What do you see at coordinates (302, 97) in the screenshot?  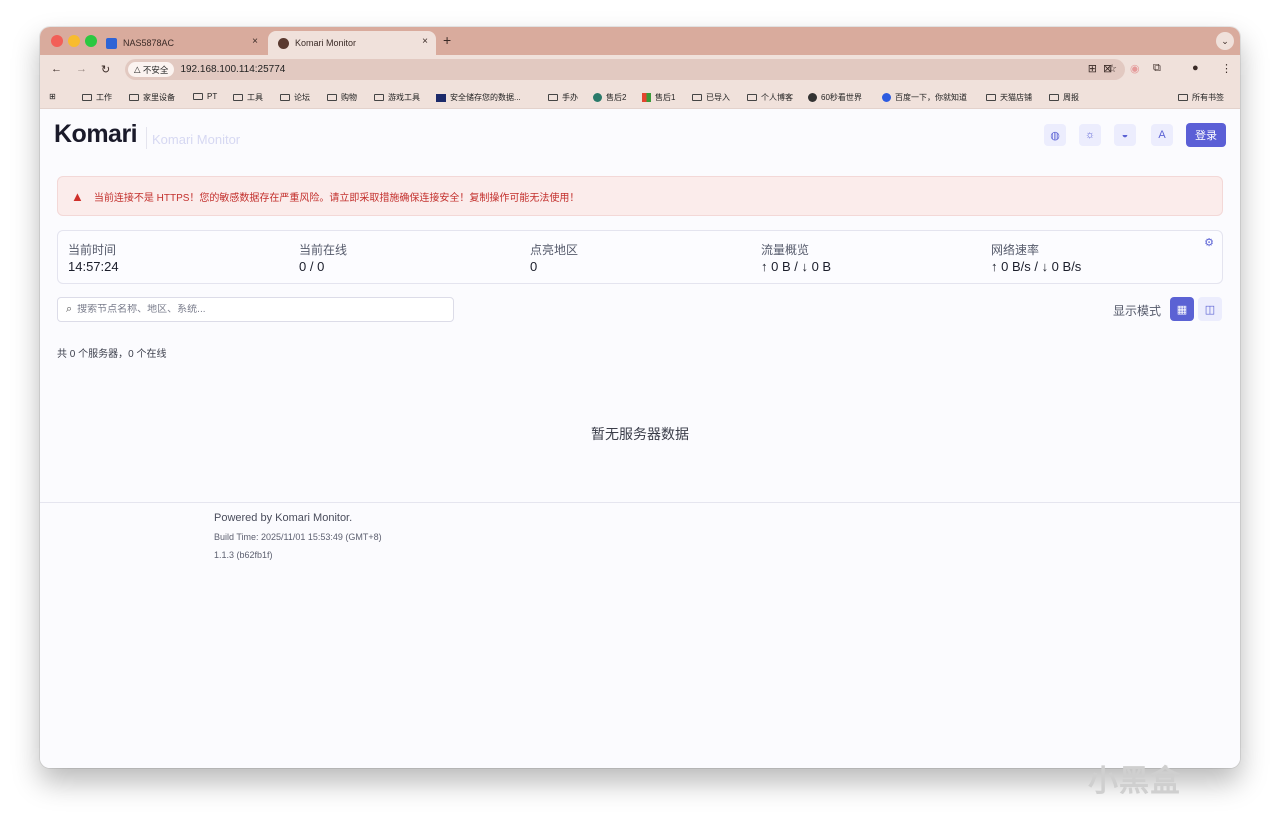 I see `bookmark-label: 论坛` at bounding box center [302, 97].